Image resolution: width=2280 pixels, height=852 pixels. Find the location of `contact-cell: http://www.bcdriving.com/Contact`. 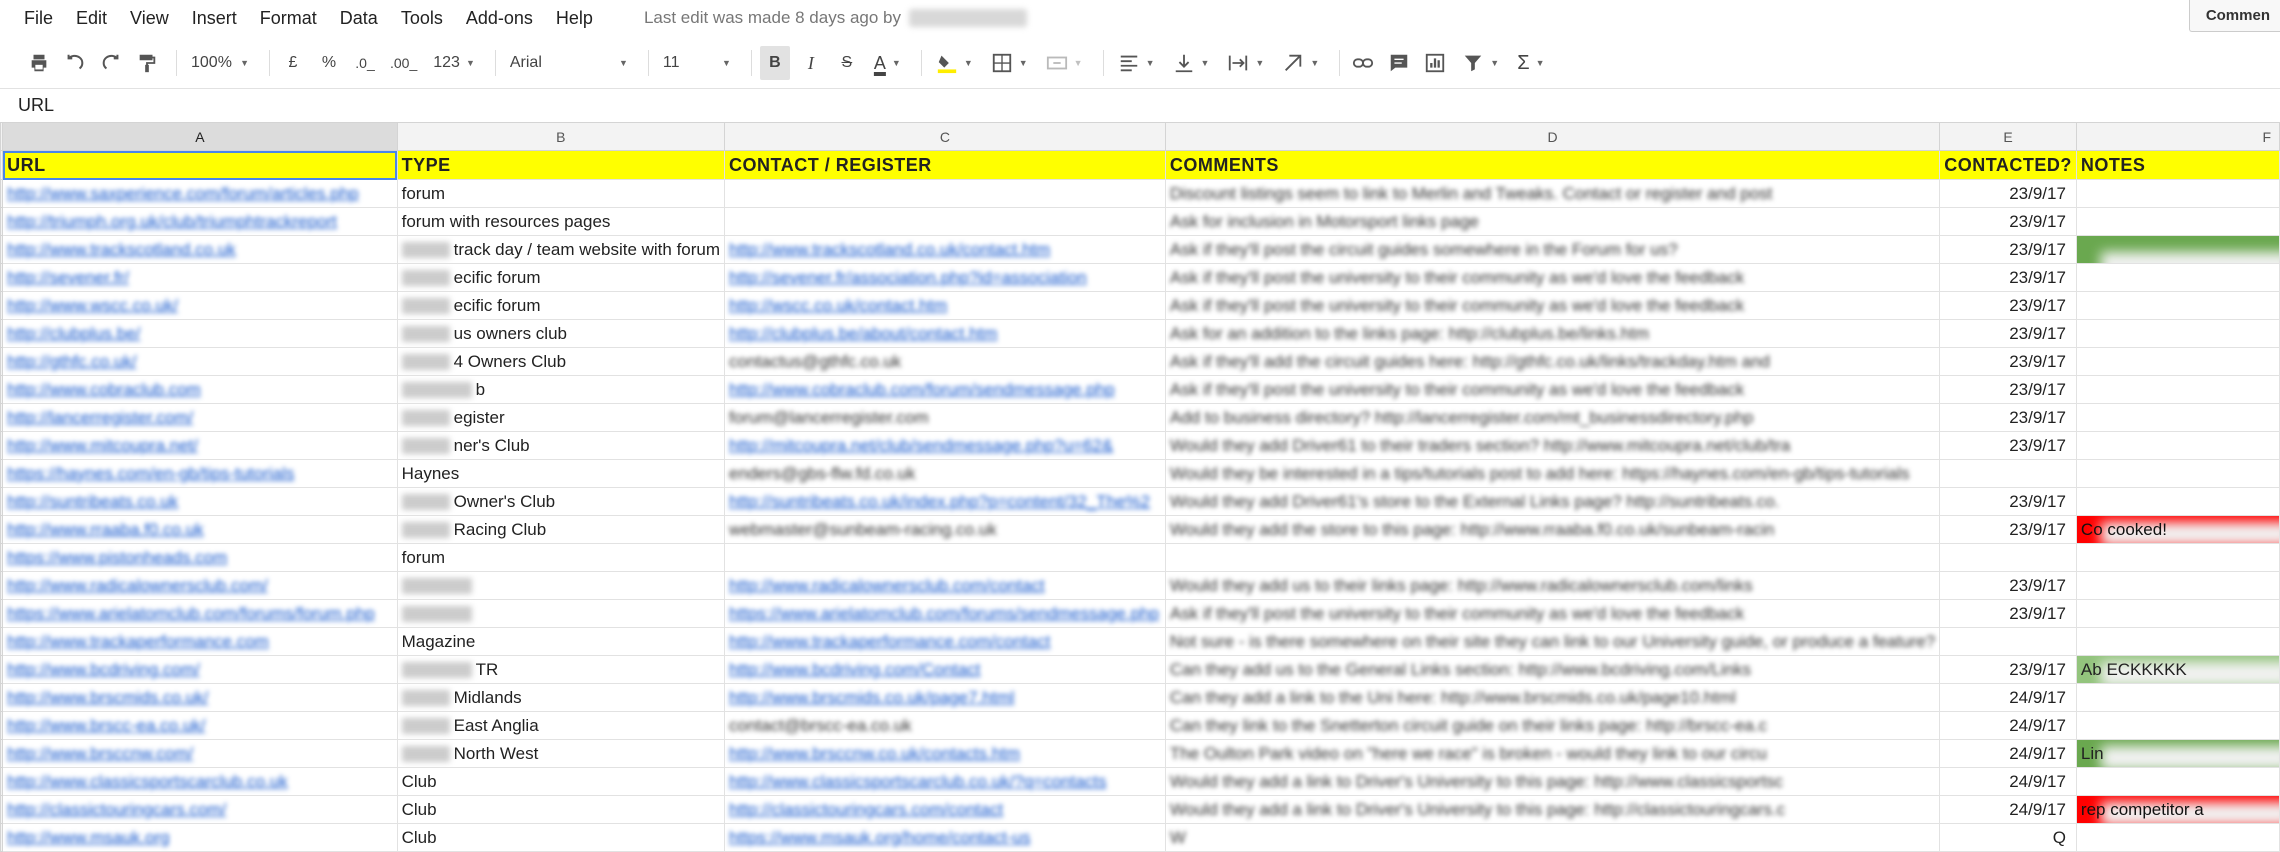

contact-cell: http://www.bcdriving.com/Contact is located at coordinates (945, 669).